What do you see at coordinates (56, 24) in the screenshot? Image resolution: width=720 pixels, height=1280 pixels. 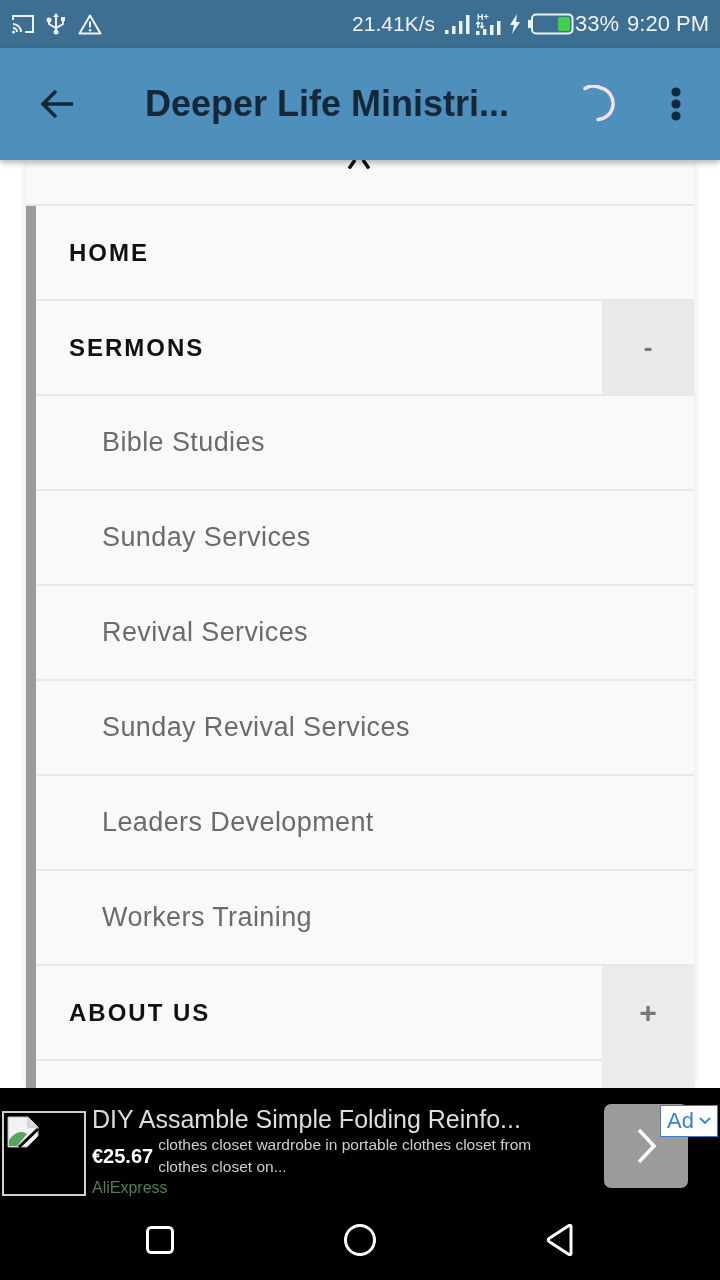 I see `usb-icon` at bounding box center [56, 24].